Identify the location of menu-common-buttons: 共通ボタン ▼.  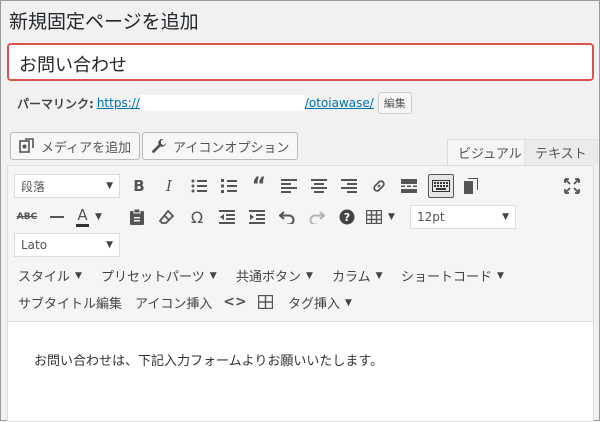
(274, 275).